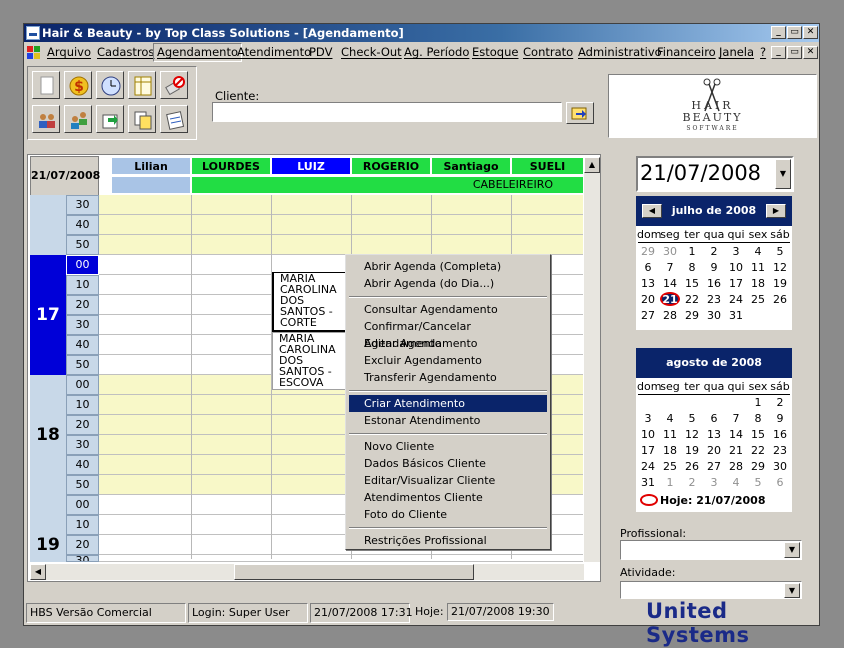 This screenshot has height=648, width=844. I want to click on minimize-button: _, so click(778, 32).